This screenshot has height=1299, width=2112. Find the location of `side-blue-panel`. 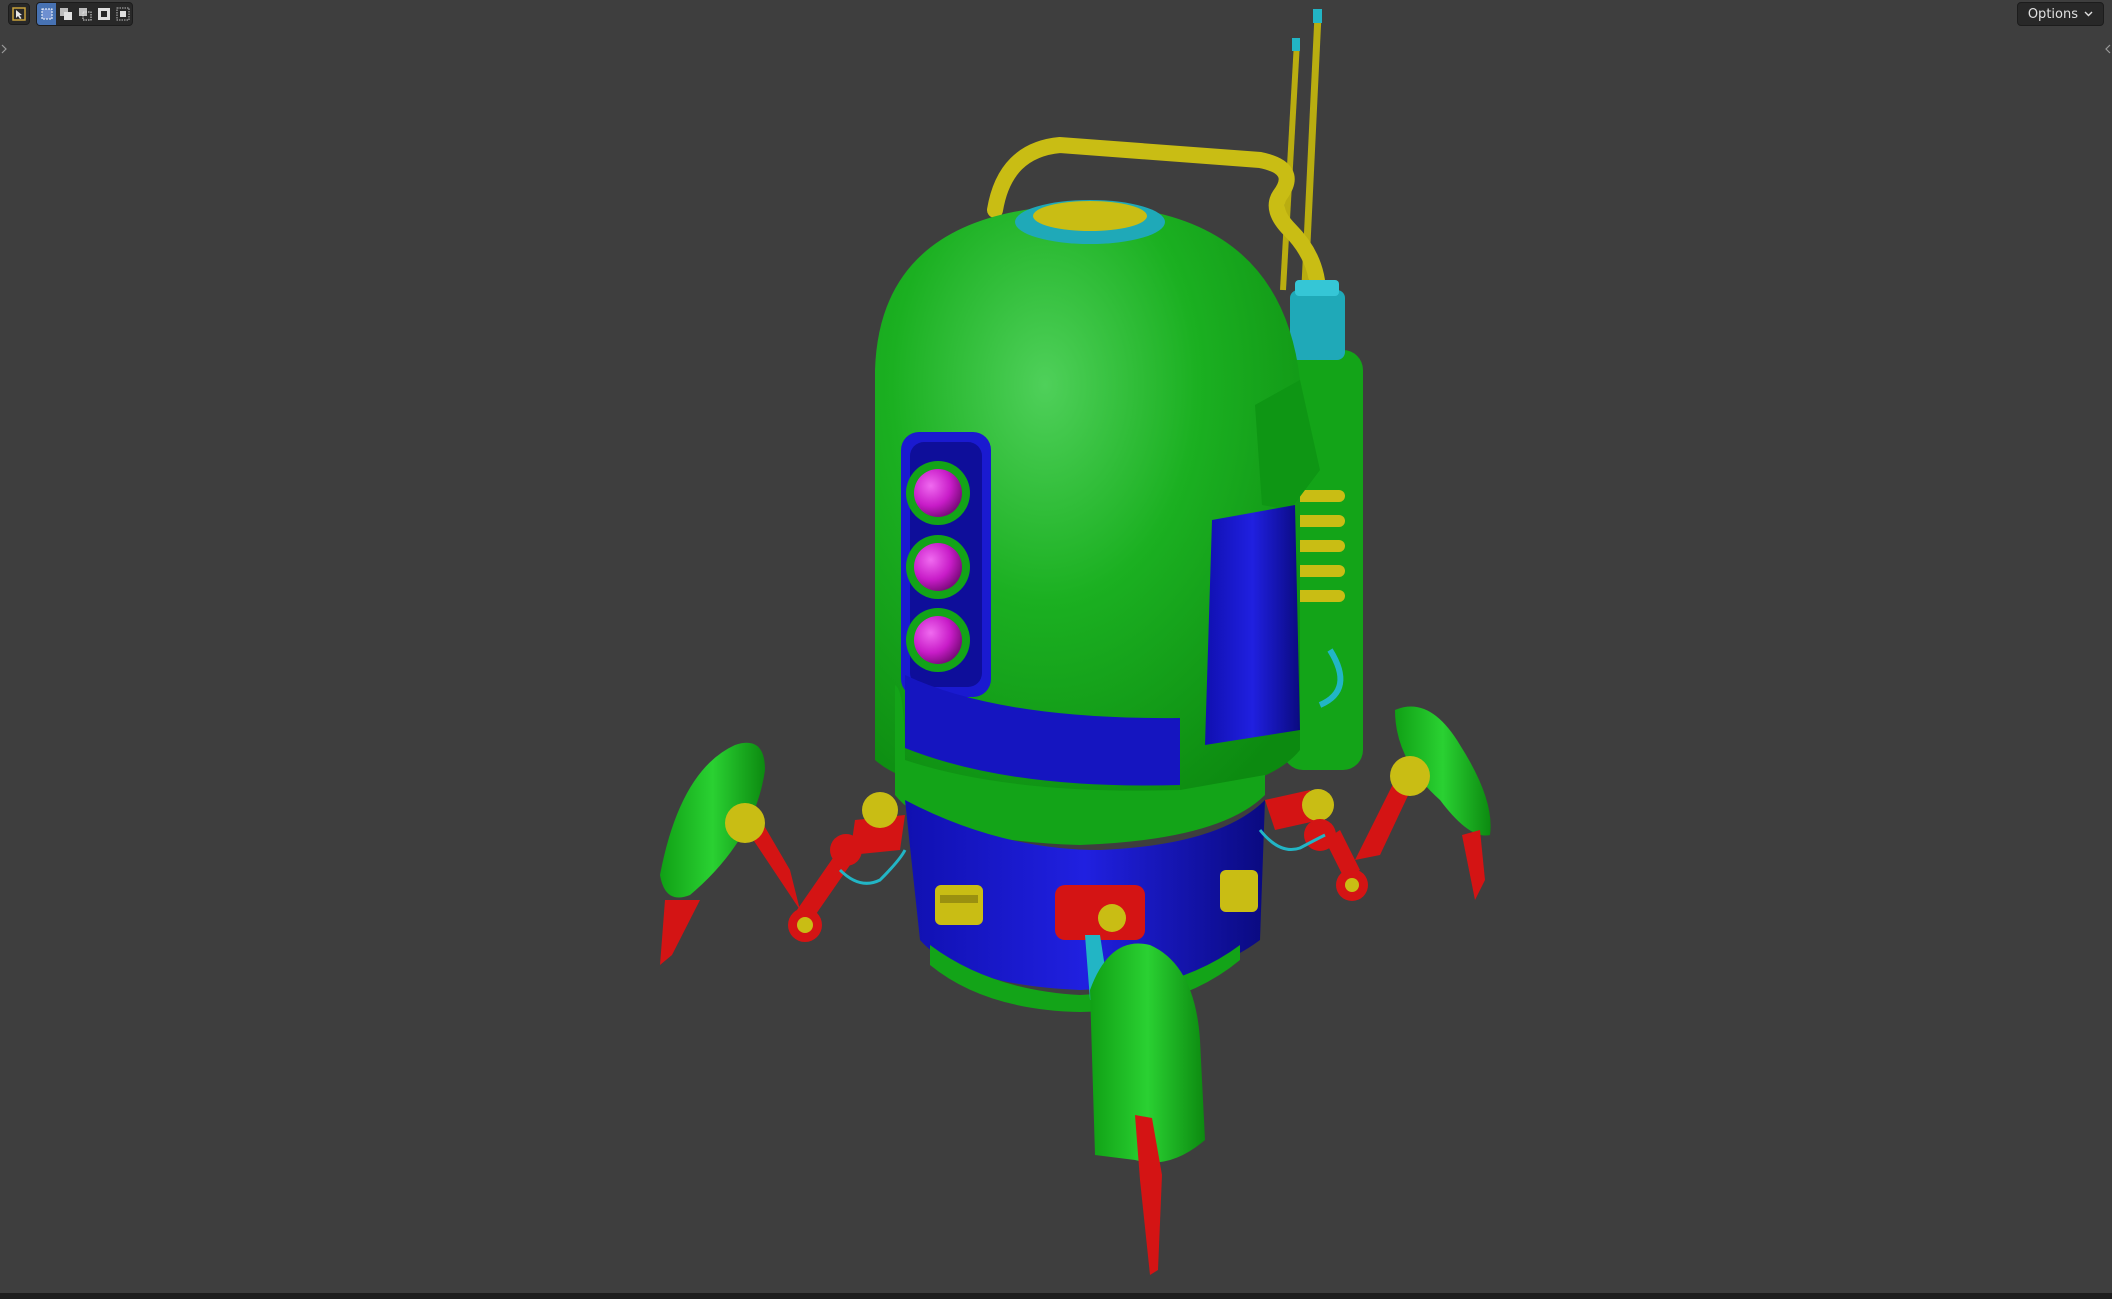

side-blue-panel is located at coordinates (1252, 625).